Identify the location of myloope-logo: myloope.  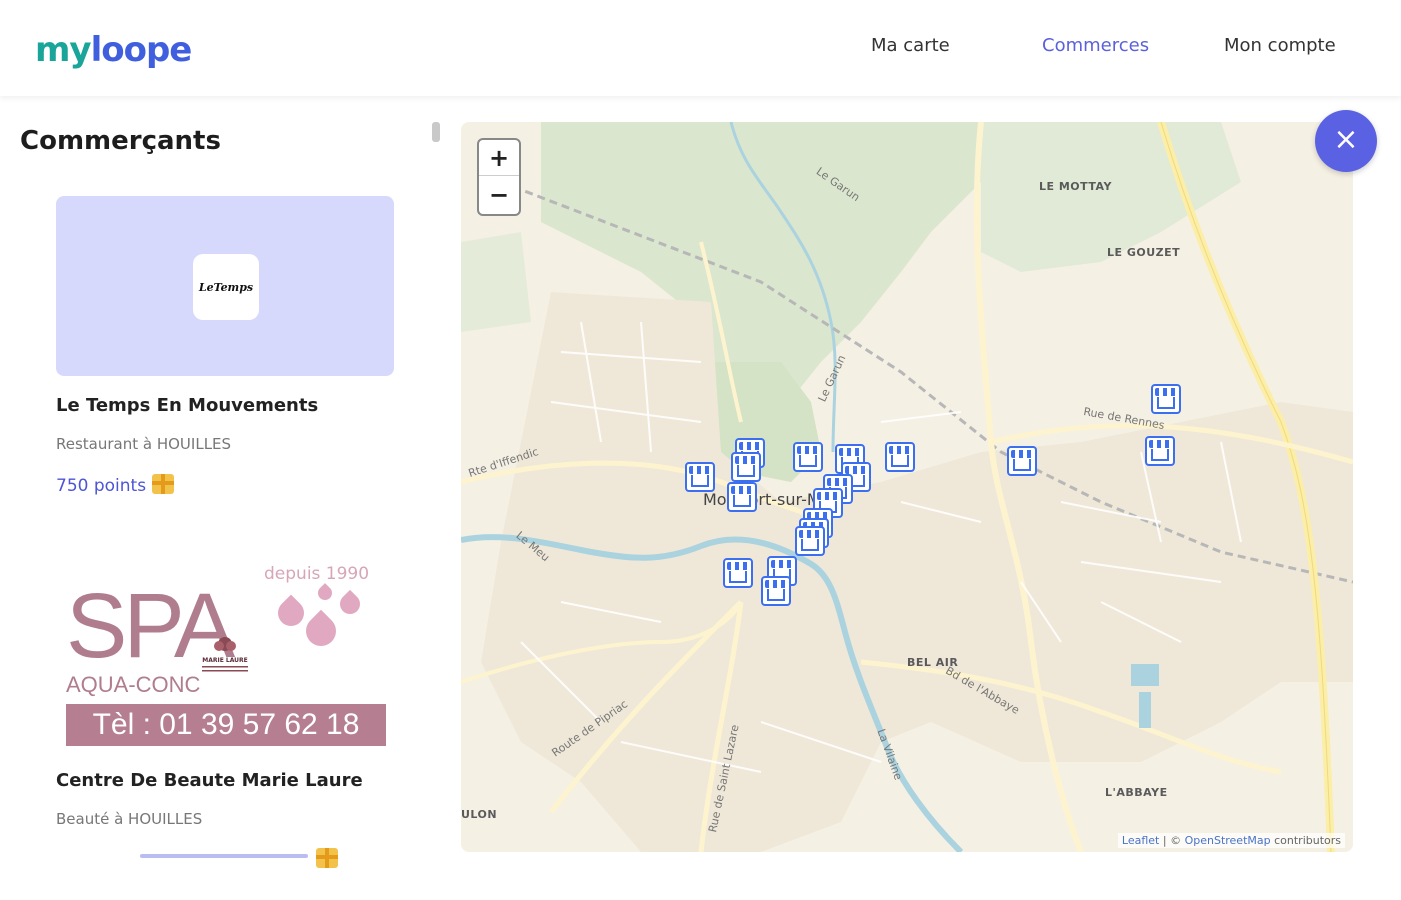
(114, 50).